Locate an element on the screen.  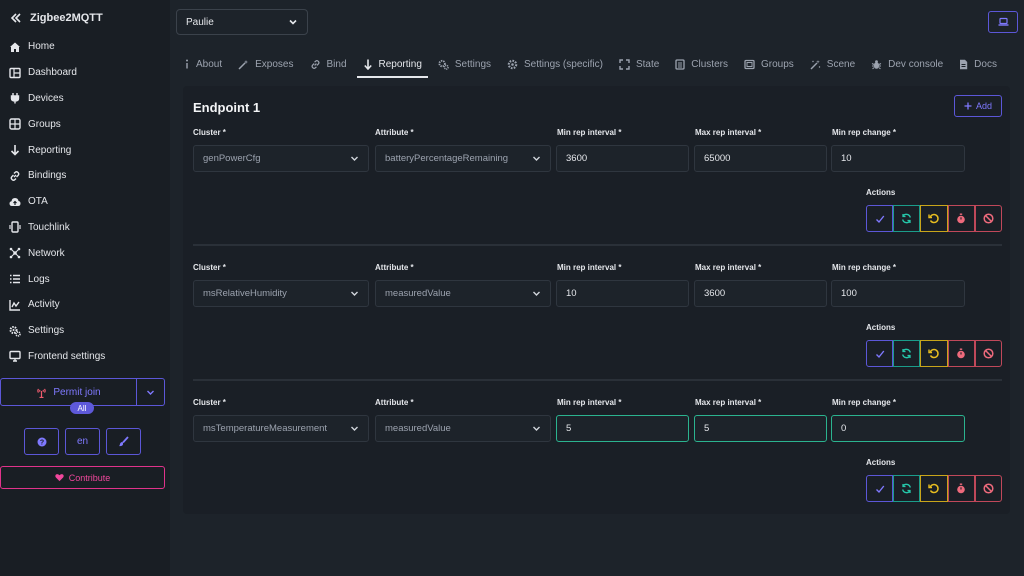
sidebar-item-groups: Groups is located at coordinates (85, 124).